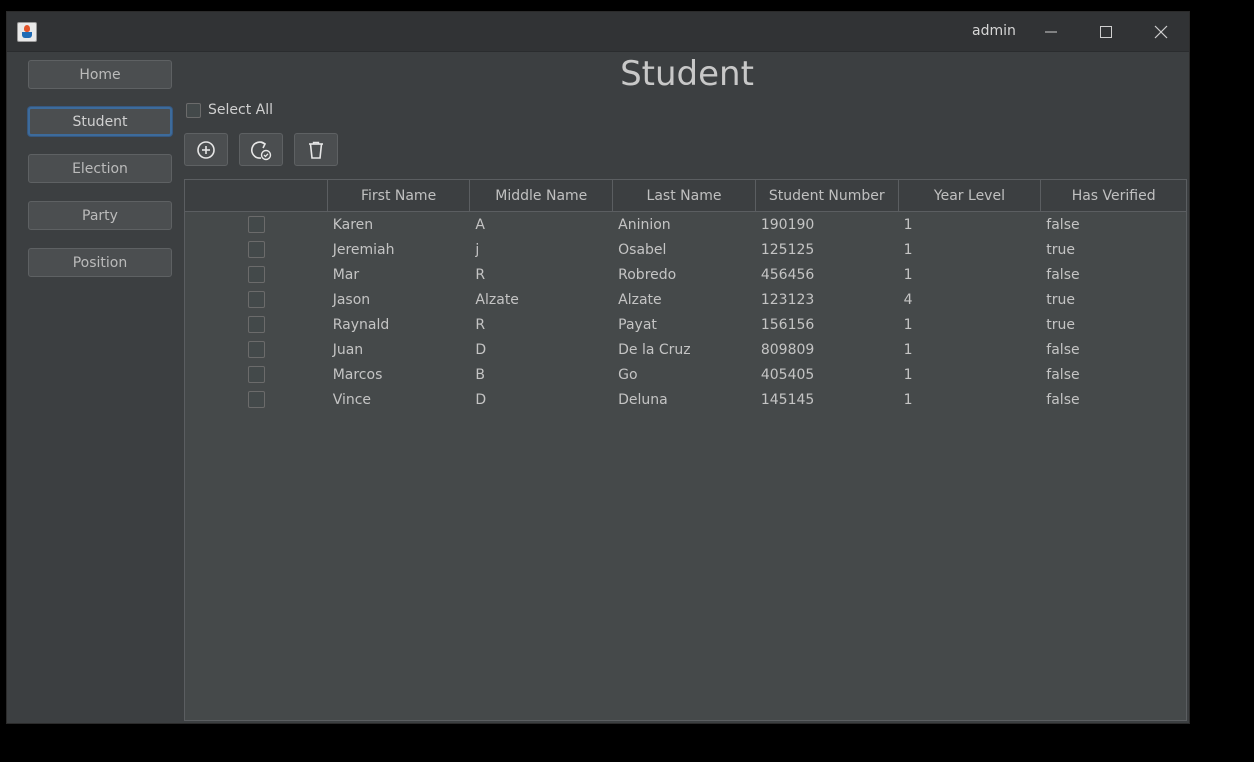 This screenshot has height=762, width=1254. What do you see at coordinates (399, 249) in the screenshot?
I see `first-name-cell: Jeremiah` at bounding box center [399, 249].